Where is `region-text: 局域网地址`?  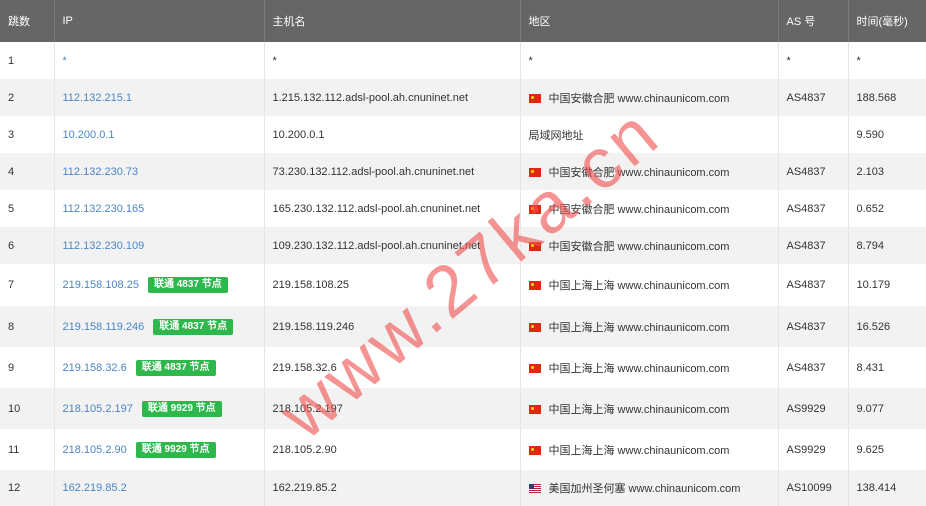 region-text: 局域网地址 is located at coordinates (556, 135).